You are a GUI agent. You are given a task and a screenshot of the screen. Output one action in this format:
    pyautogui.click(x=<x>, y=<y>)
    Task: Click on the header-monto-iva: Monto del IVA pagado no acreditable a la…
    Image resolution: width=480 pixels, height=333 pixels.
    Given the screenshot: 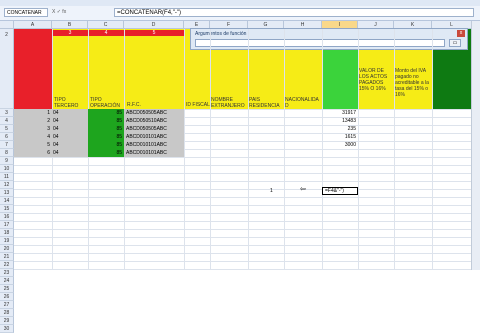 What is the action you would take?
    pyautogui.click(x=412, y=83)
    